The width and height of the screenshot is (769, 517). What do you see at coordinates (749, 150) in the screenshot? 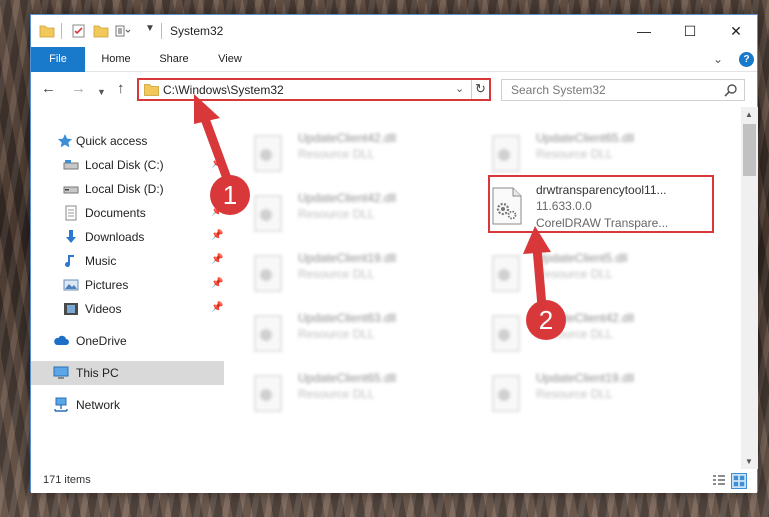
I see `scroll-thumb` at bounding box center [749, 150].